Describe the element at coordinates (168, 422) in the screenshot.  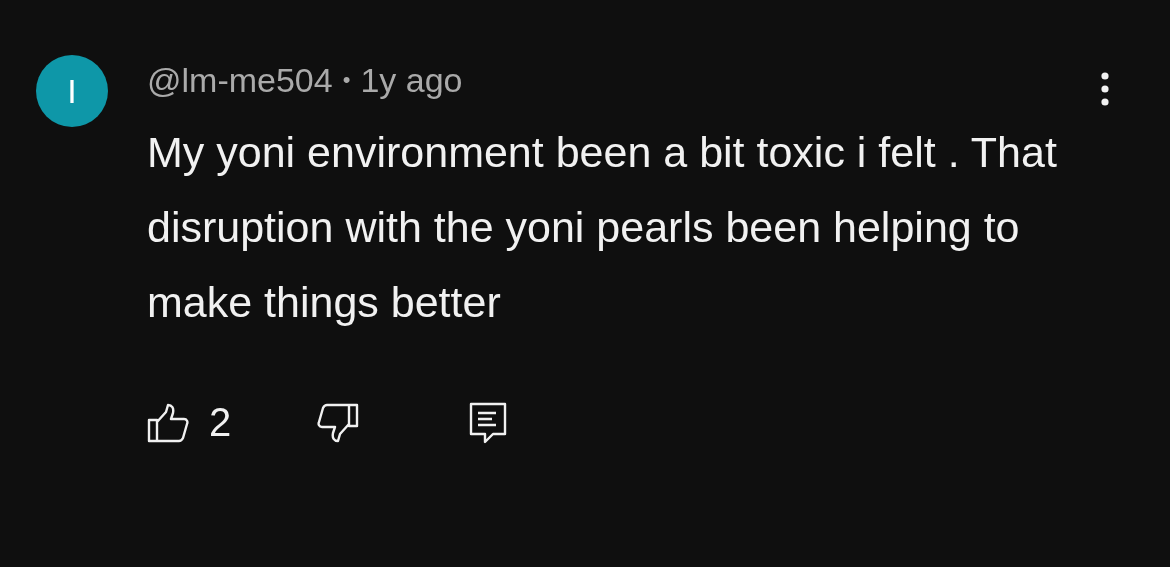
I see `thumbs-up-icon` at that location.